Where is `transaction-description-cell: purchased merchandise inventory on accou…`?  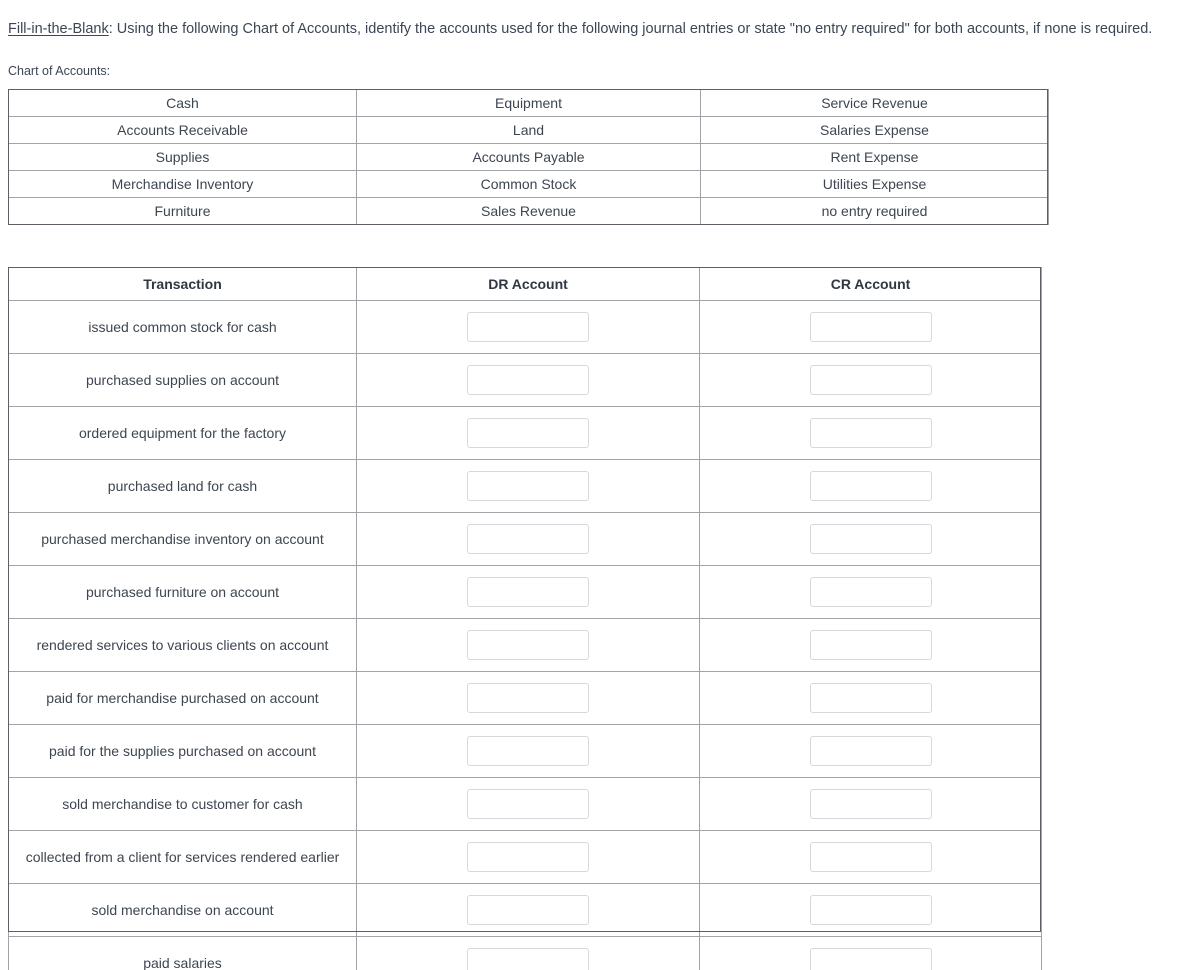 transaction-description-cell: purchased merchandise inventory on accou… is located at coordinates (182, 539).